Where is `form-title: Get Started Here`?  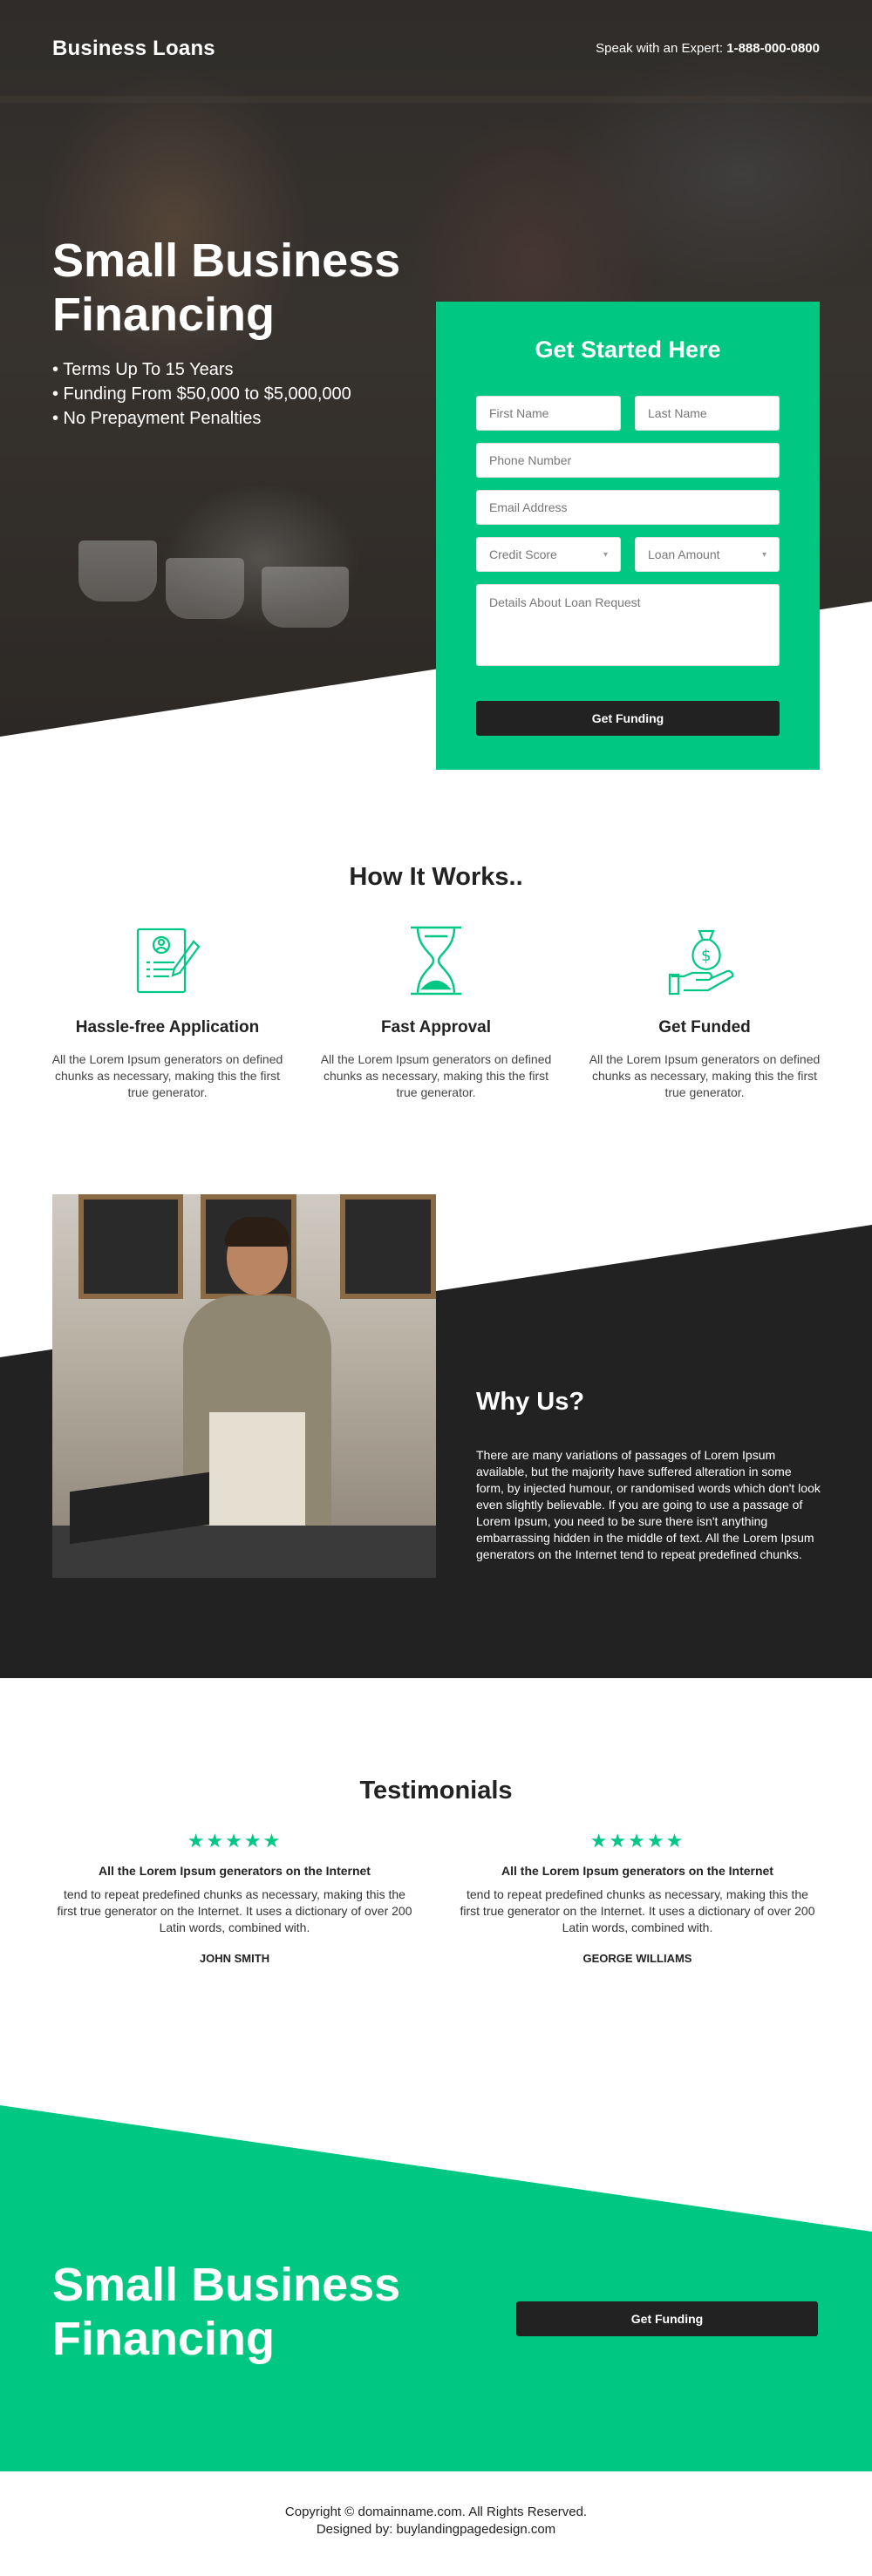
form-title: Get Started Here is located at coordinates (628, 349).